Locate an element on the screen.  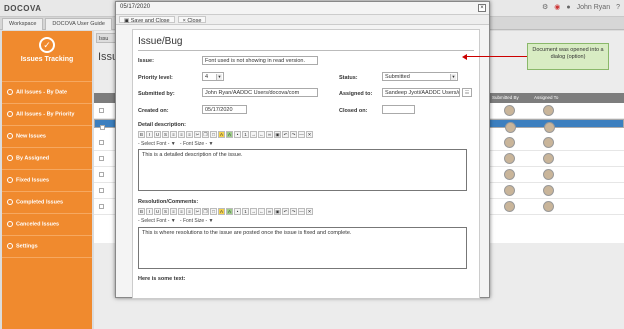
sidebar-item-settings: Settings is located at coordinates (47, 247).